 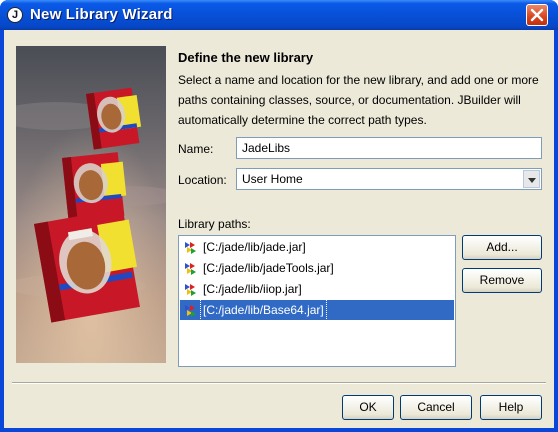 I want to click on list-item-label: [C:/jade/lib/iiop.jar], so click(x=252, y=289).